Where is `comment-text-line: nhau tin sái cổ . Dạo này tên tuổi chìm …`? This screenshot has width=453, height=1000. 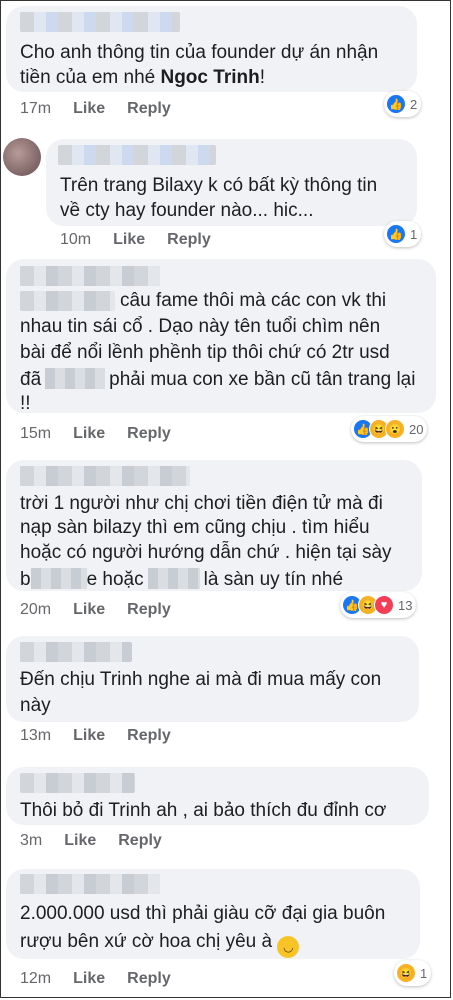
comment-text-line: nhau tin sái cổ . Dạo này tên tuổi chìm … is located at coordinates (200, 326).